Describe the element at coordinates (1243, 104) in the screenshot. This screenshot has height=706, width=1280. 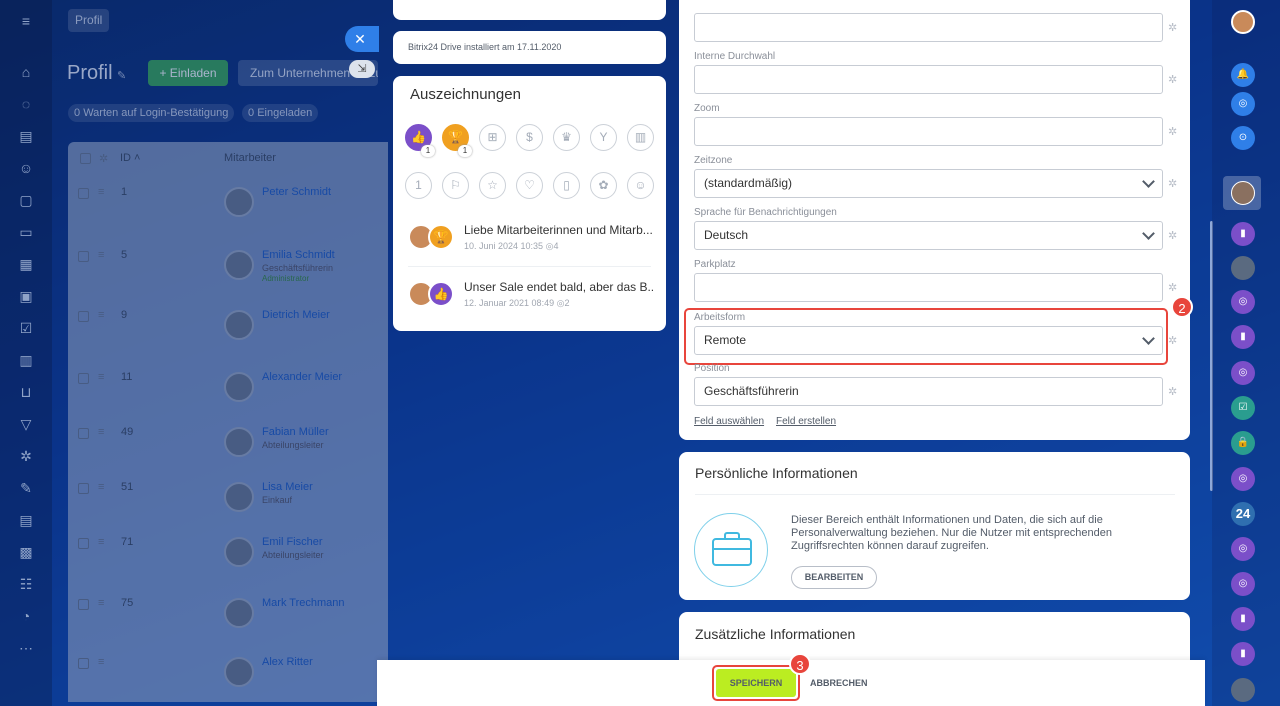
I see `spiral-icon: ◎` at that location.